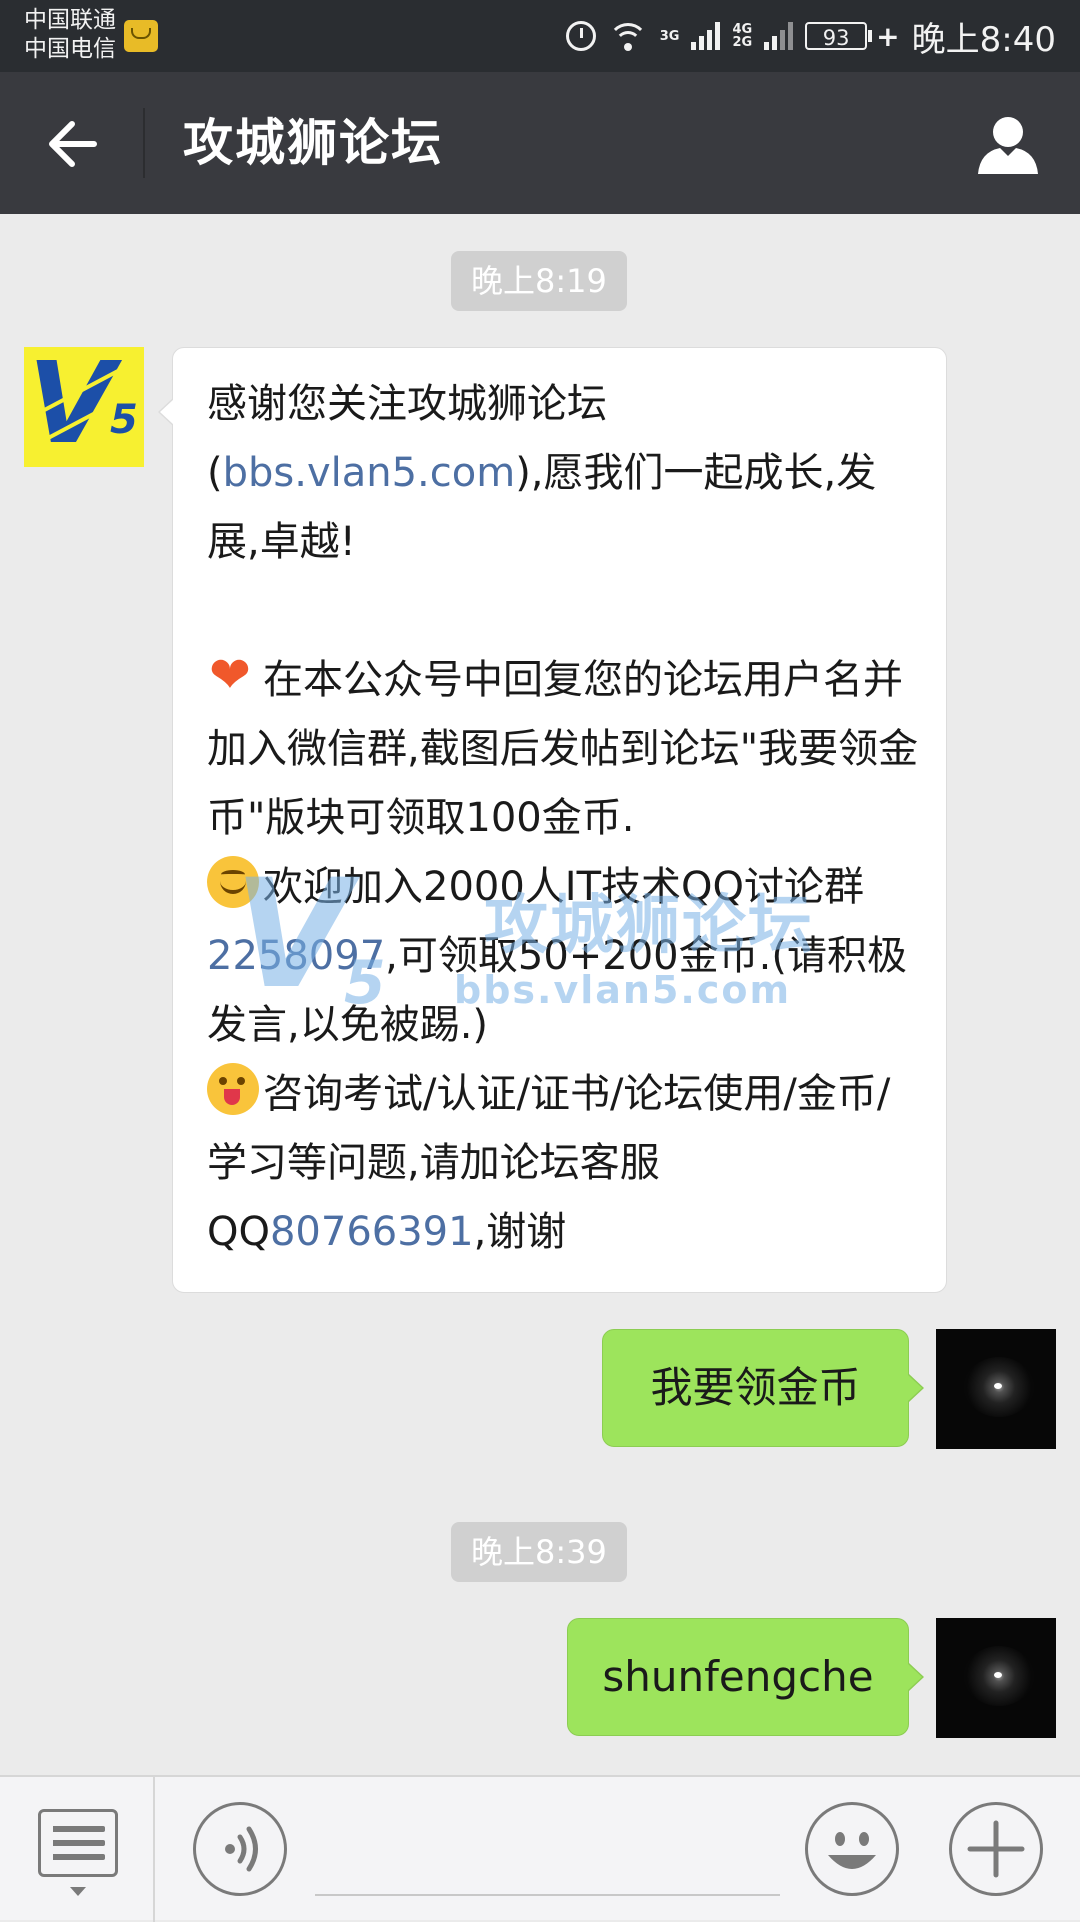 The width and height of the screenshot is (1080, 1922). What do you see at coordinates (144, 143) in the screenshot?
I see `title-divider` at bounding box center [144, 143].